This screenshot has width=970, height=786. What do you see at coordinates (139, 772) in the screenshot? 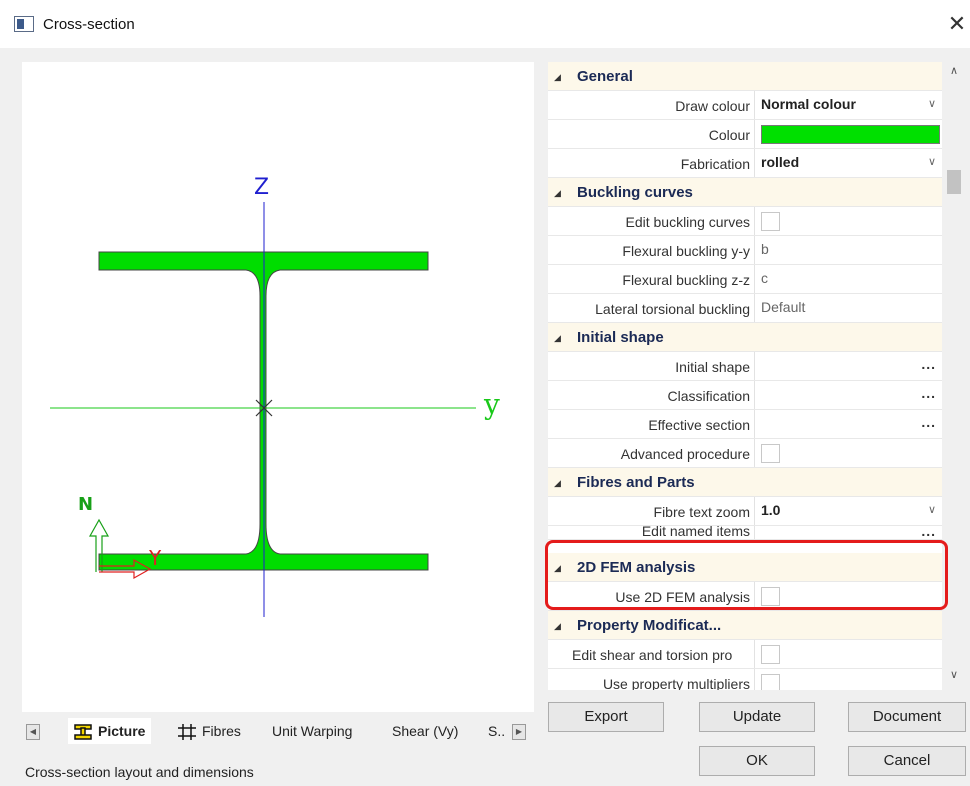
I see `status-text: Cross-section layout and dimensions` at bounding box center [139, 772].